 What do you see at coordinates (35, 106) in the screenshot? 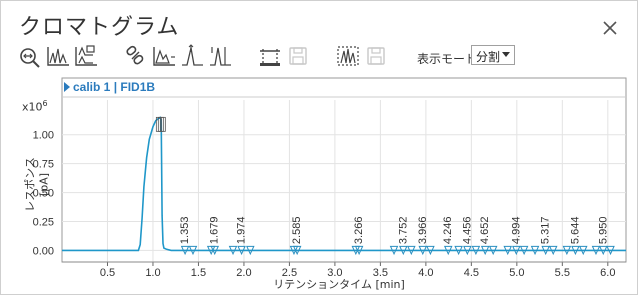
I see `y-multiplier: x106` at bounding box center [35, 106].